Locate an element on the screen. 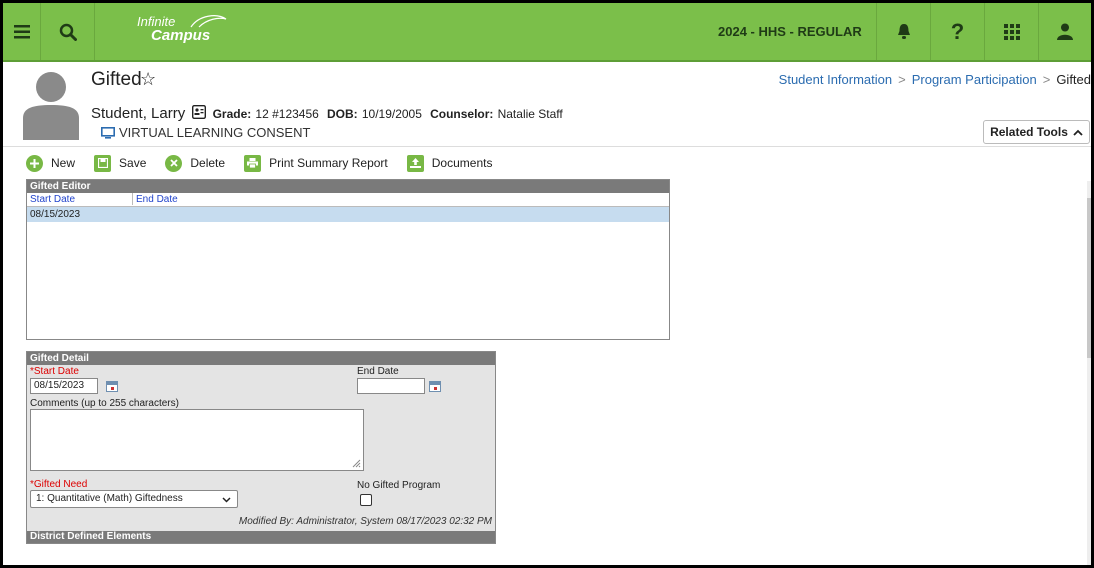 Image resolution: width=1094 pixels, height=568 pixels. save-button: Save is located at coordinates (120, 163).